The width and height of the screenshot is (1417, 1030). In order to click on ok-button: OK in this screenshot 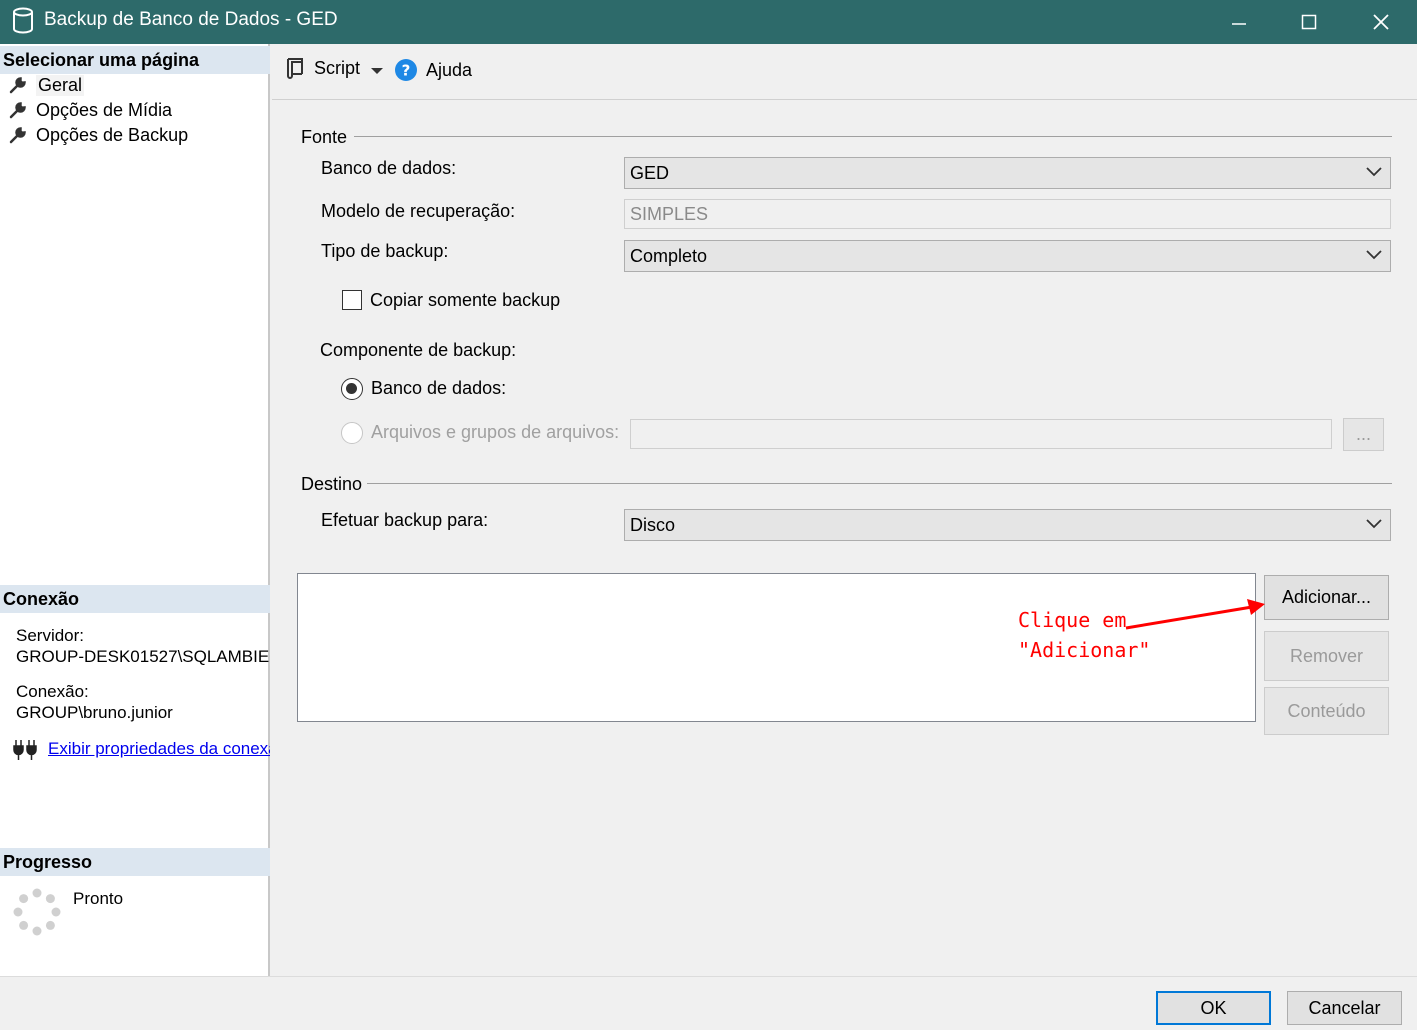, I will do `click(1213, 1008)`.